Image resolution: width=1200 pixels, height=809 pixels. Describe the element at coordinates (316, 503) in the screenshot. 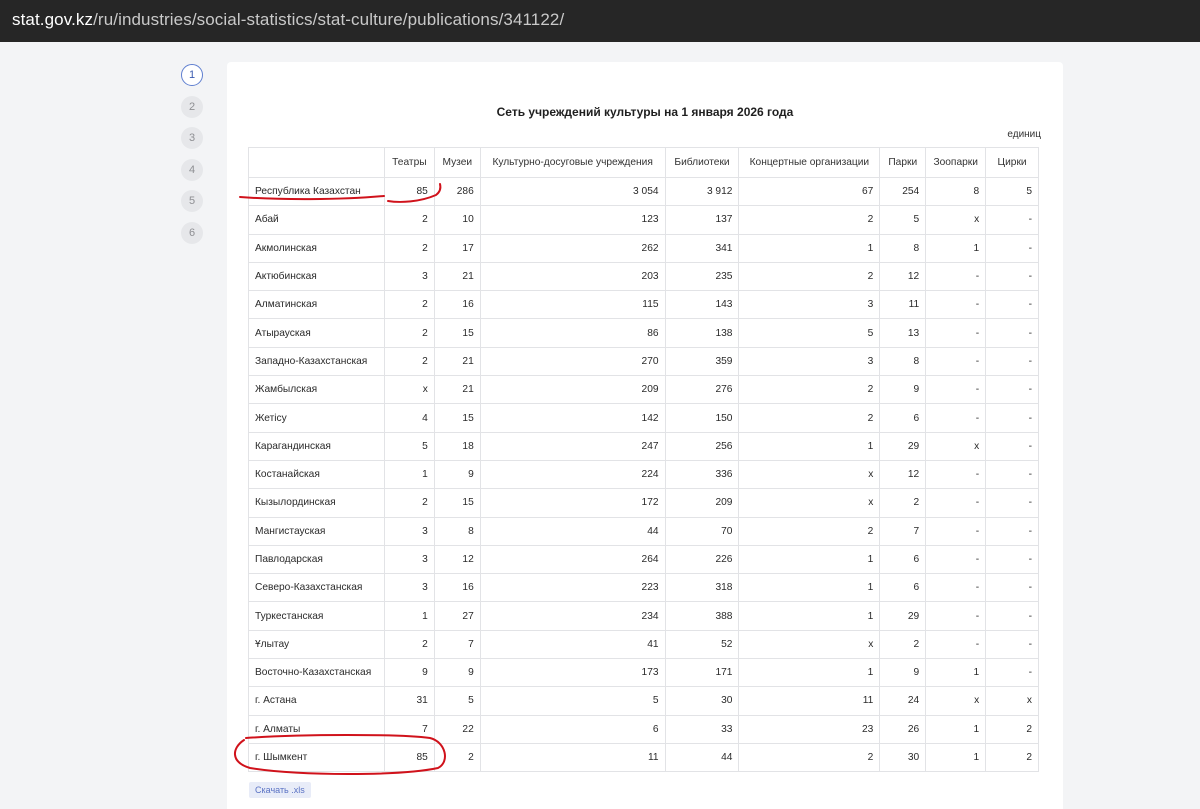

I see `cell-region: Кызылординская` at that location.